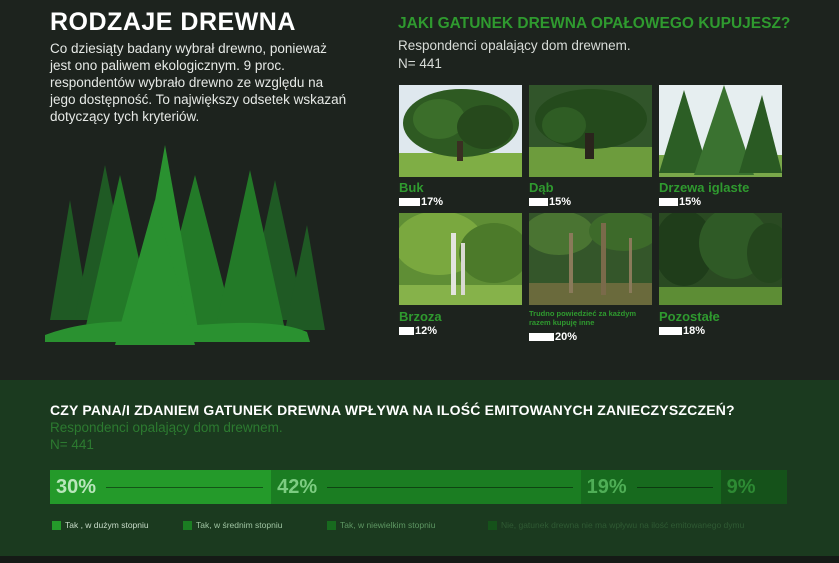  I want to click on tile-dab: Dąb 15%, so click(590, 146).